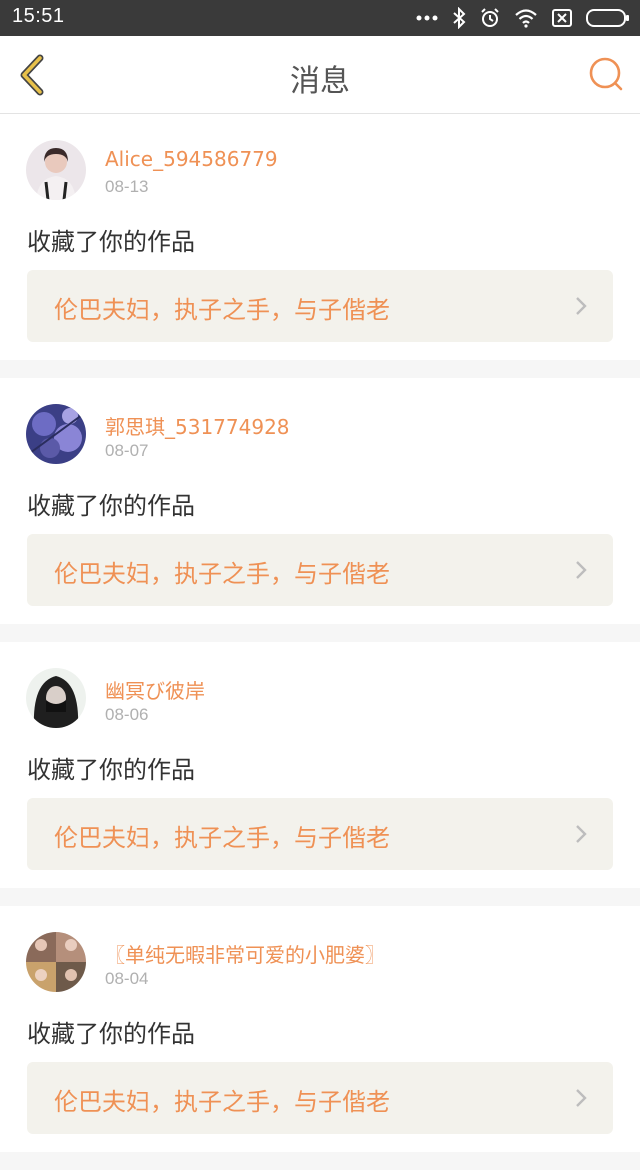 This screenshot has width=640, height=1170. I want to click on status-icons, so click(523, 18).